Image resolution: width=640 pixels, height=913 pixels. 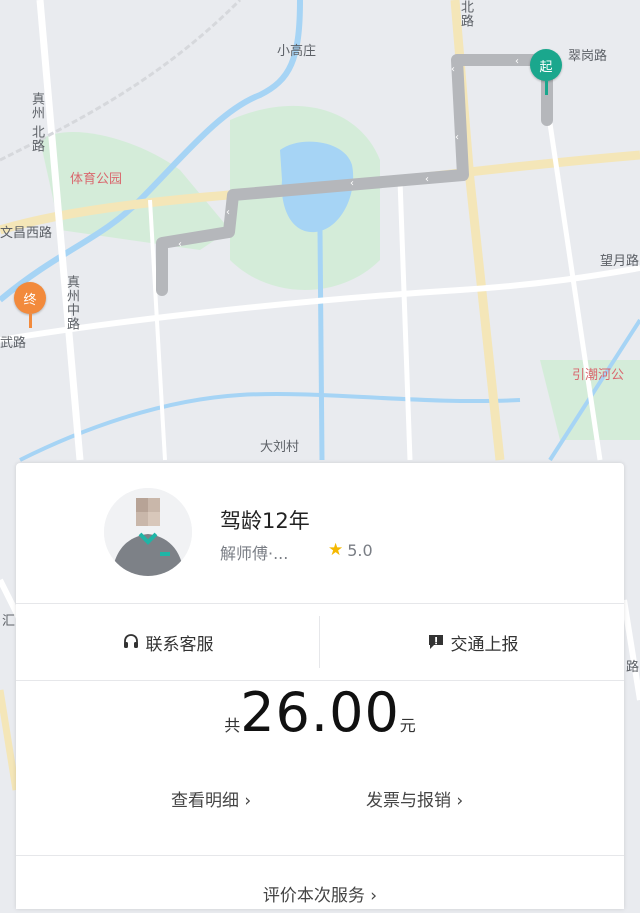 What do you see at coordinates (320, 533) in the screenshot?
I see `driver-info: 驾龄12年 解师傅·... ★ 5.0` at bounding box center [320, 533].